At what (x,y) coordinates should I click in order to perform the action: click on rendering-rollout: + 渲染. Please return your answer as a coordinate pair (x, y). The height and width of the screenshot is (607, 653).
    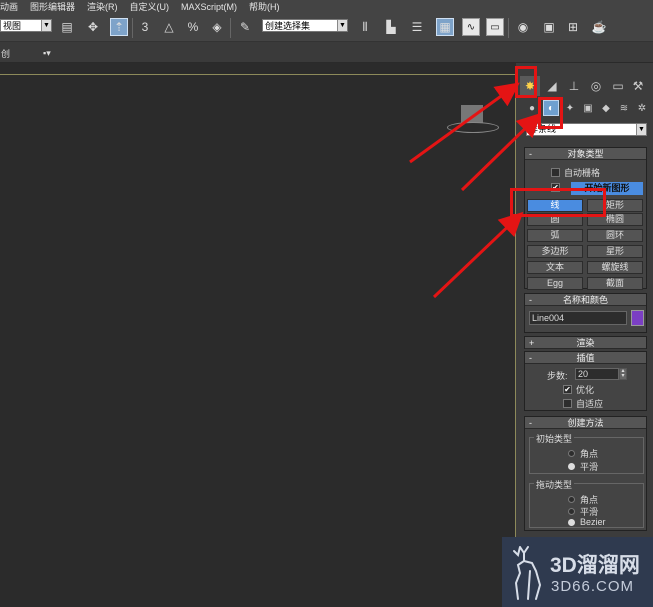
    Looking at the image, I should click on (585, 342).